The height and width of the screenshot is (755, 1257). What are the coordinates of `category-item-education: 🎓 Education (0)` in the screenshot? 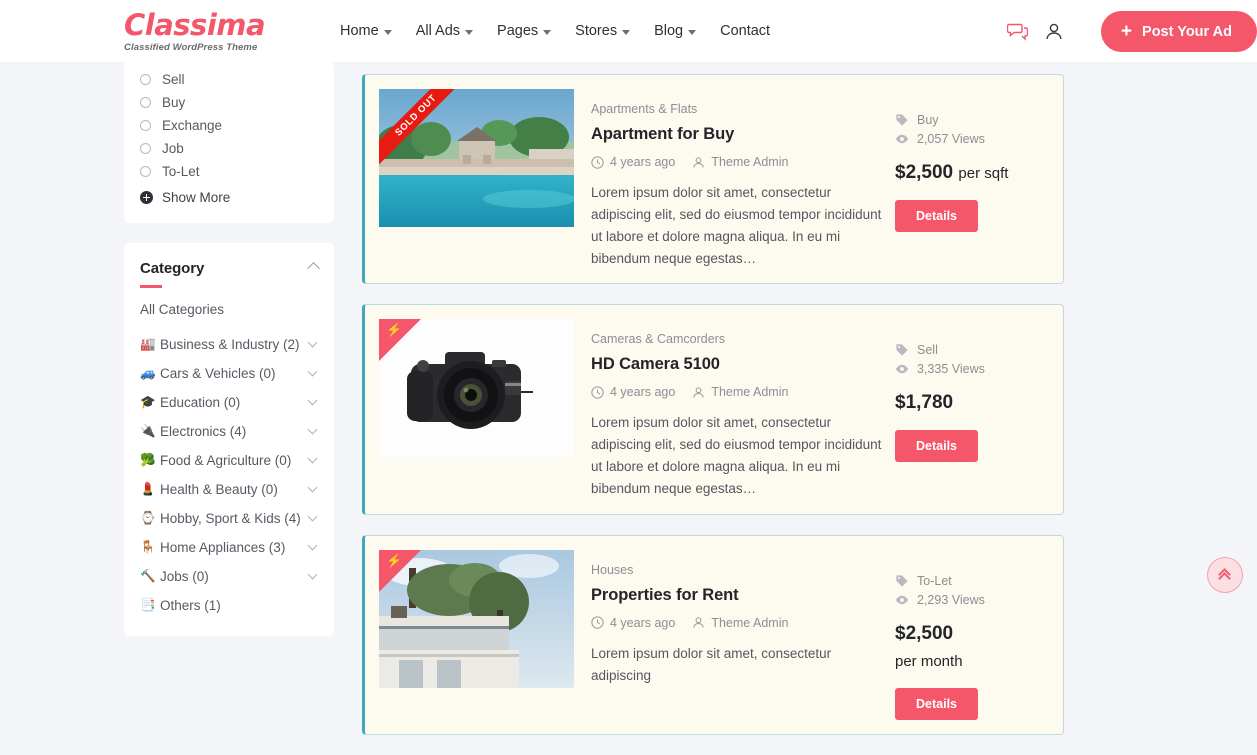 It's located at (229, 402).